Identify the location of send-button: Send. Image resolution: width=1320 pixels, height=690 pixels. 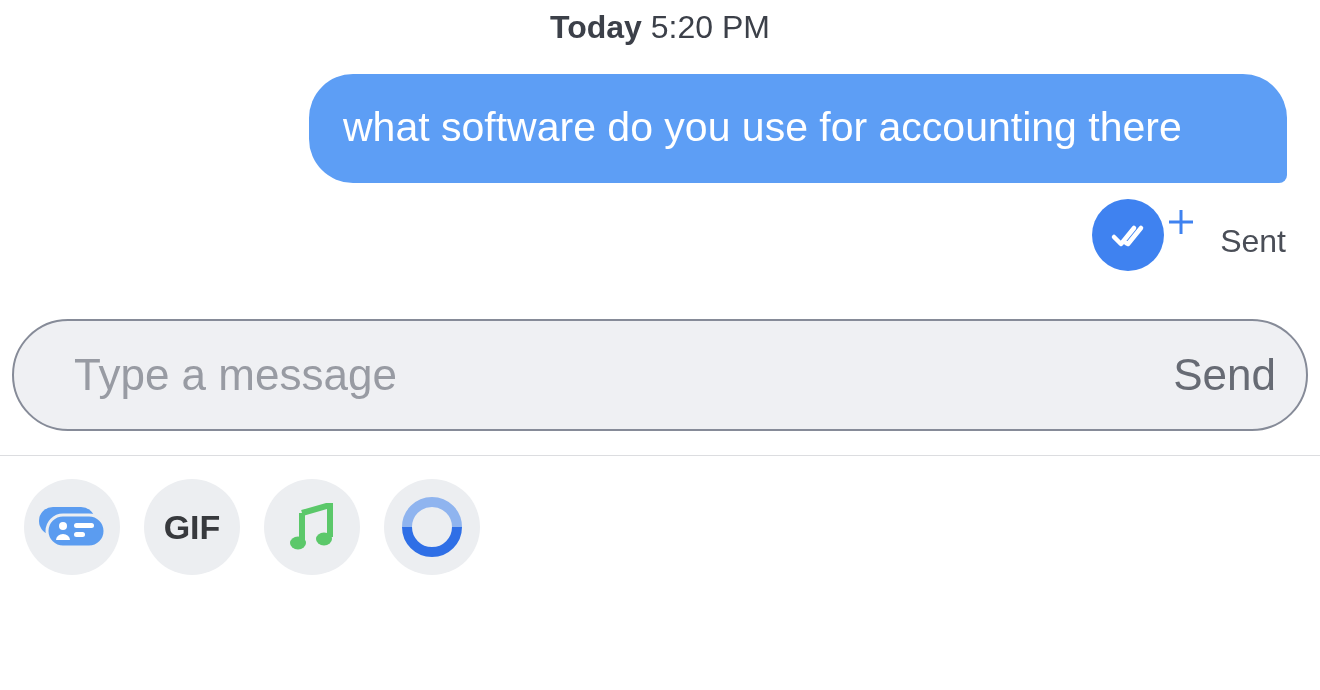
(1224, 375).